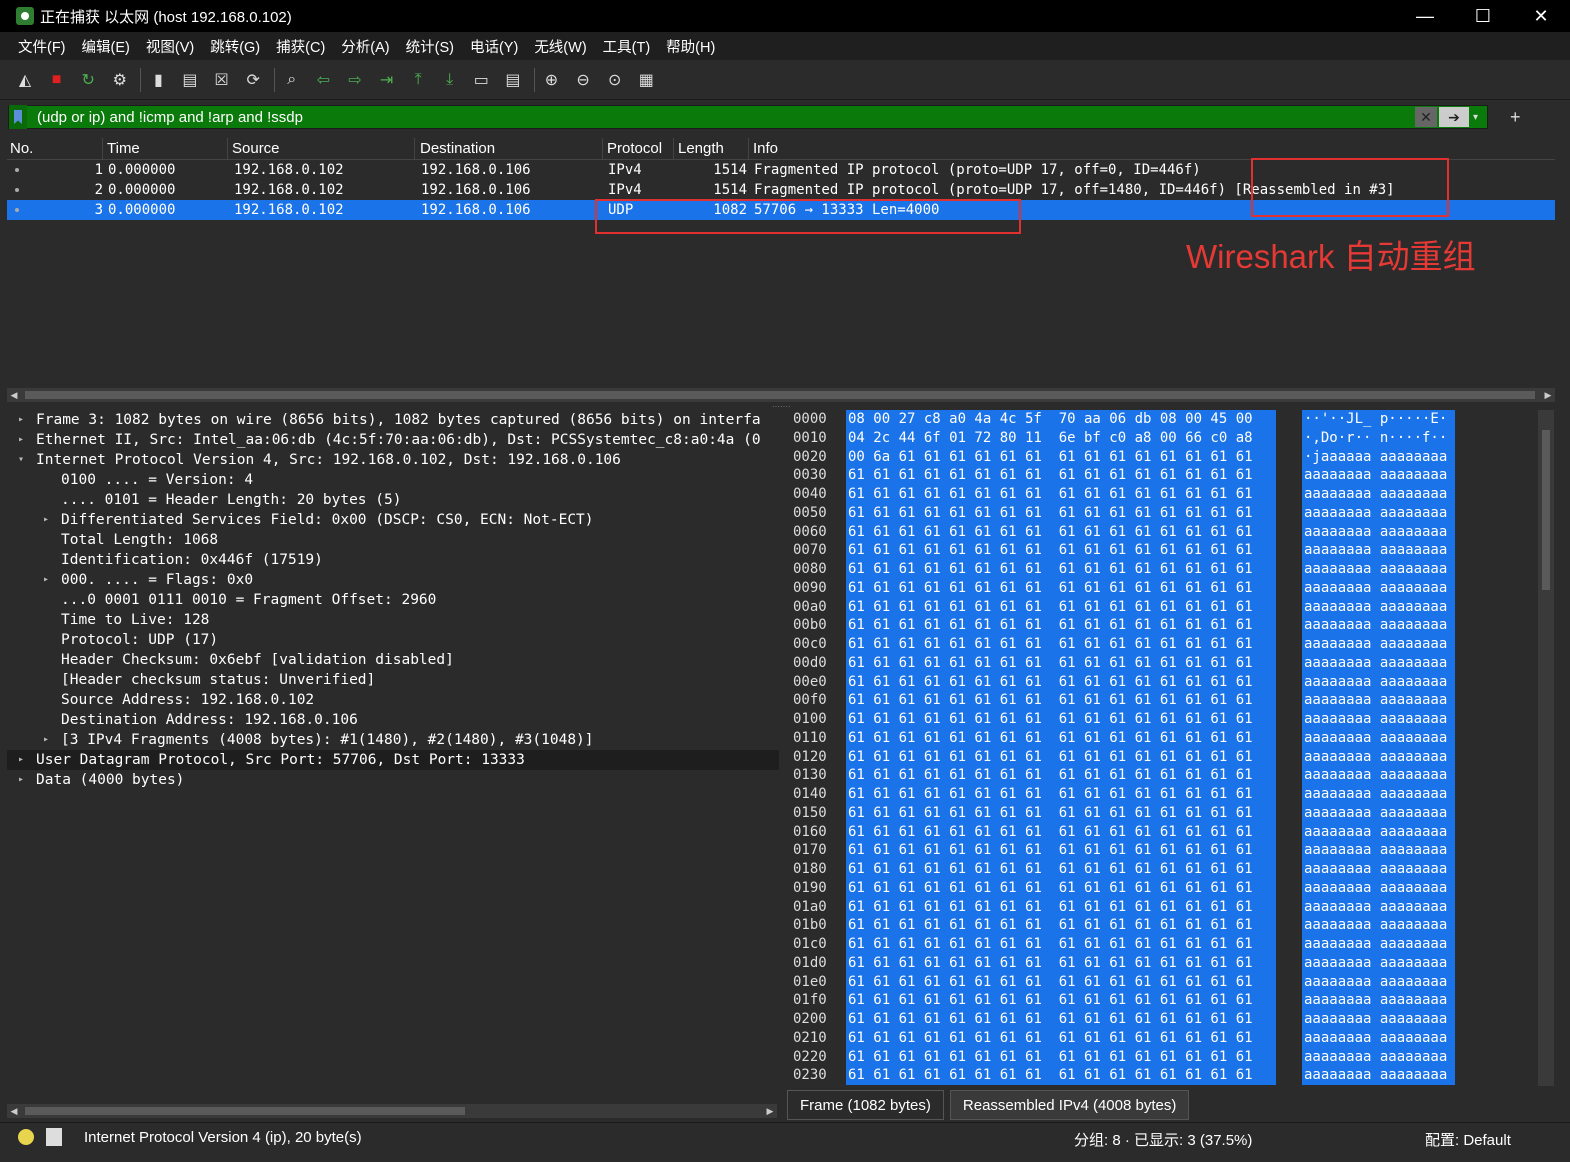 The image size is (1570, 1162). Describe the element at coordinates (393, 580) in the screenshot. I see `tree-item: ▸ 000. .... = Flags: 0x0` at that location.